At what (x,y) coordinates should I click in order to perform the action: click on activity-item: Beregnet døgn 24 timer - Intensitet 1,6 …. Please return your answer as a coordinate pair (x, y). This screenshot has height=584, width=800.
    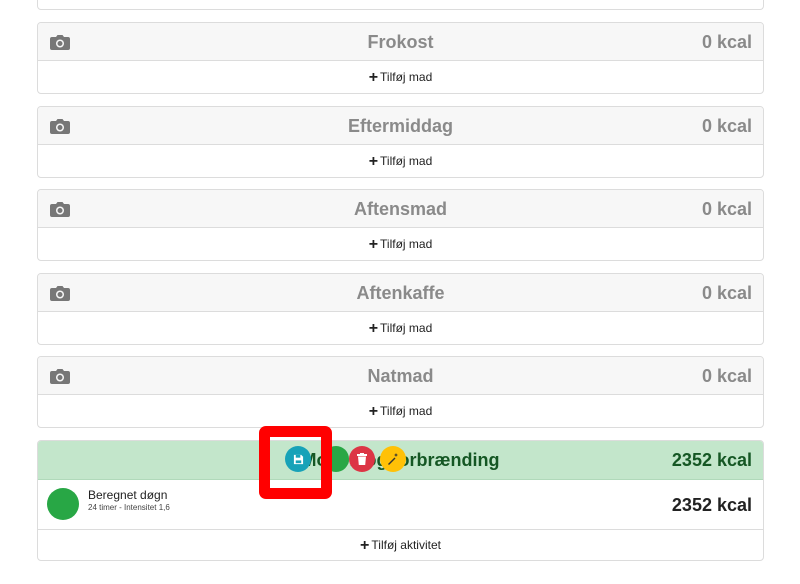
    Looking at the image, I should click on (400, 505).